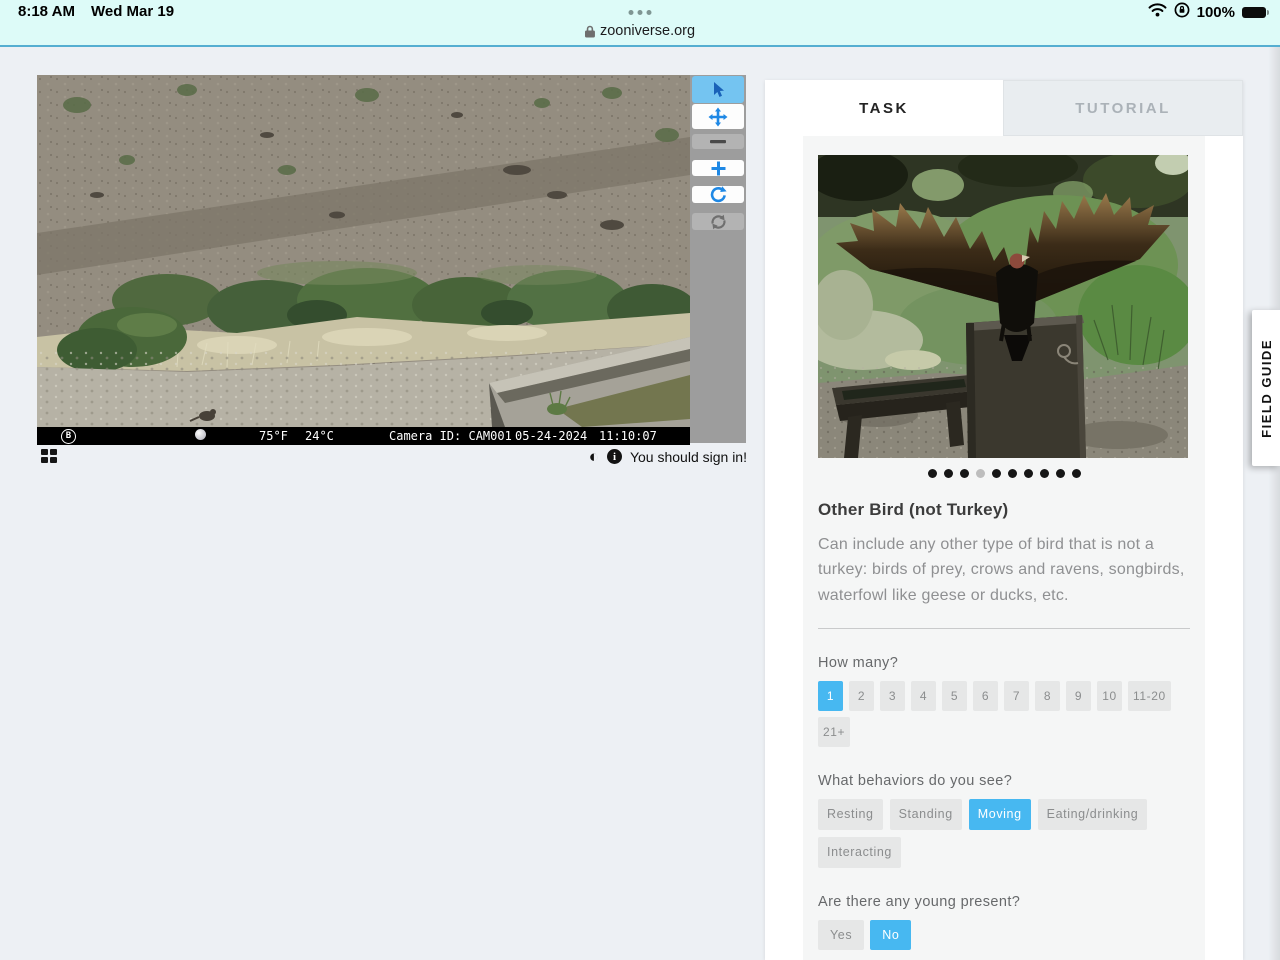  What do you see at coordinates (589, 31) in the screenshot?
I see `lock-icon` at bounding box center [589, 31].